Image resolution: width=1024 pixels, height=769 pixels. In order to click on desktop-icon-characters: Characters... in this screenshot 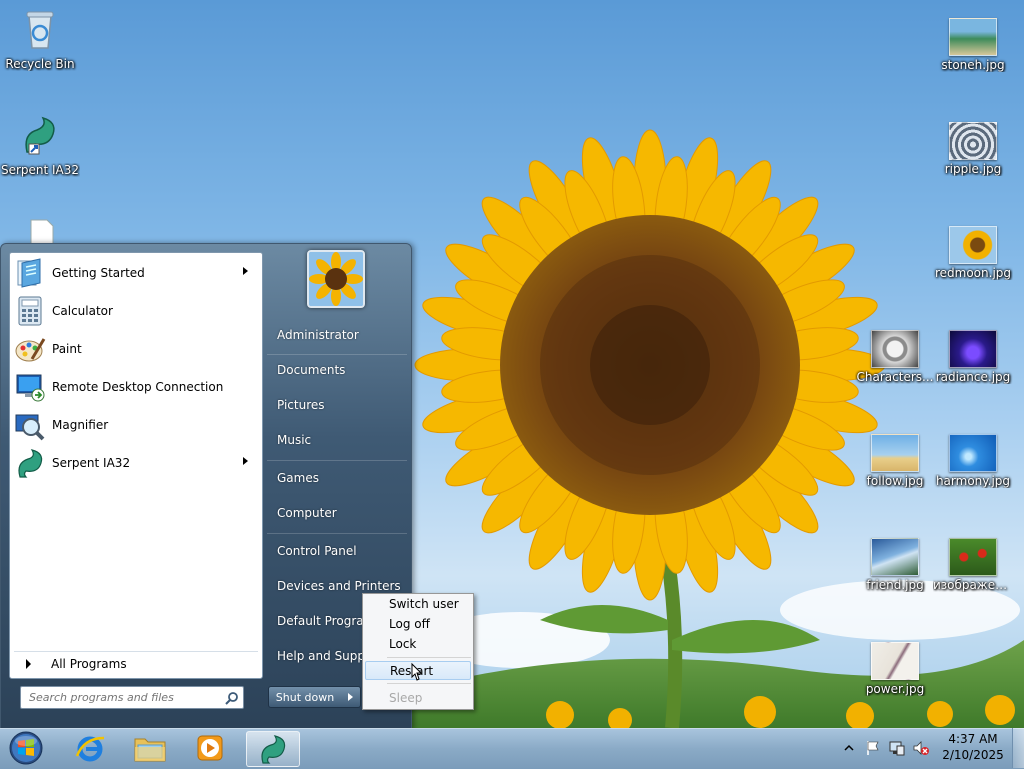, I will do `click(895, 357)`.